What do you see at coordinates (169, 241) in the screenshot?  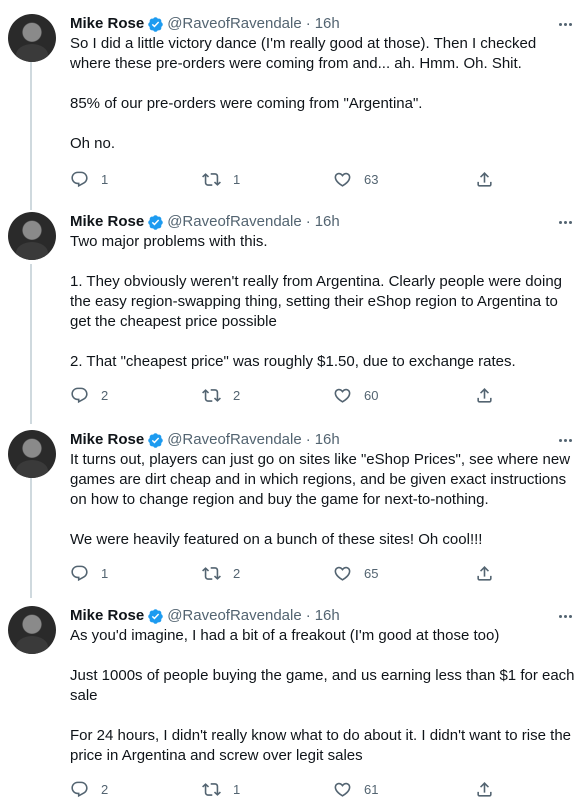 I see `tweet-paragraph: Two major problems with this.` at bounding box center [169, 241].